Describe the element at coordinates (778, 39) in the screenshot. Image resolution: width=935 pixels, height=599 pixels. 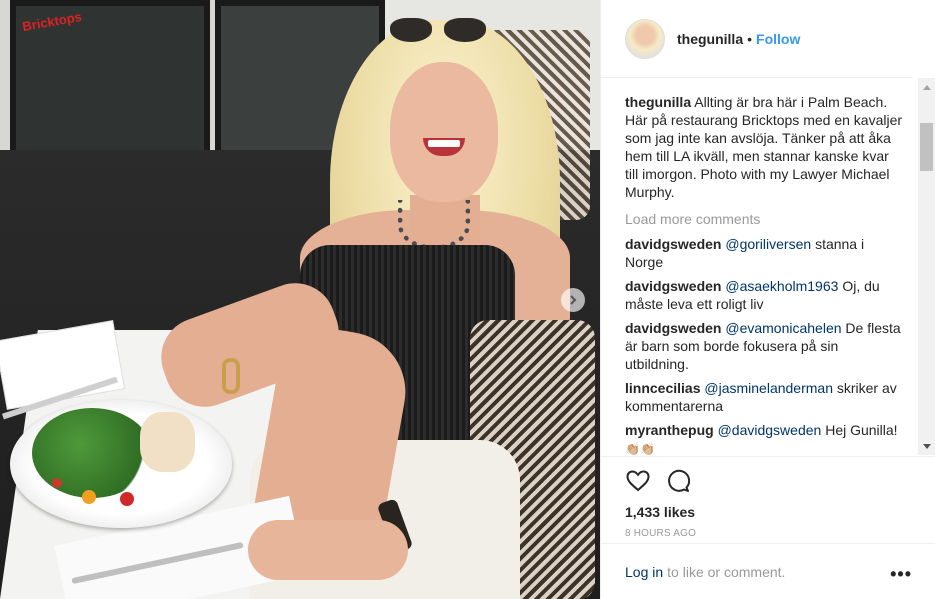
I see `follow-button: Follow` at that location.